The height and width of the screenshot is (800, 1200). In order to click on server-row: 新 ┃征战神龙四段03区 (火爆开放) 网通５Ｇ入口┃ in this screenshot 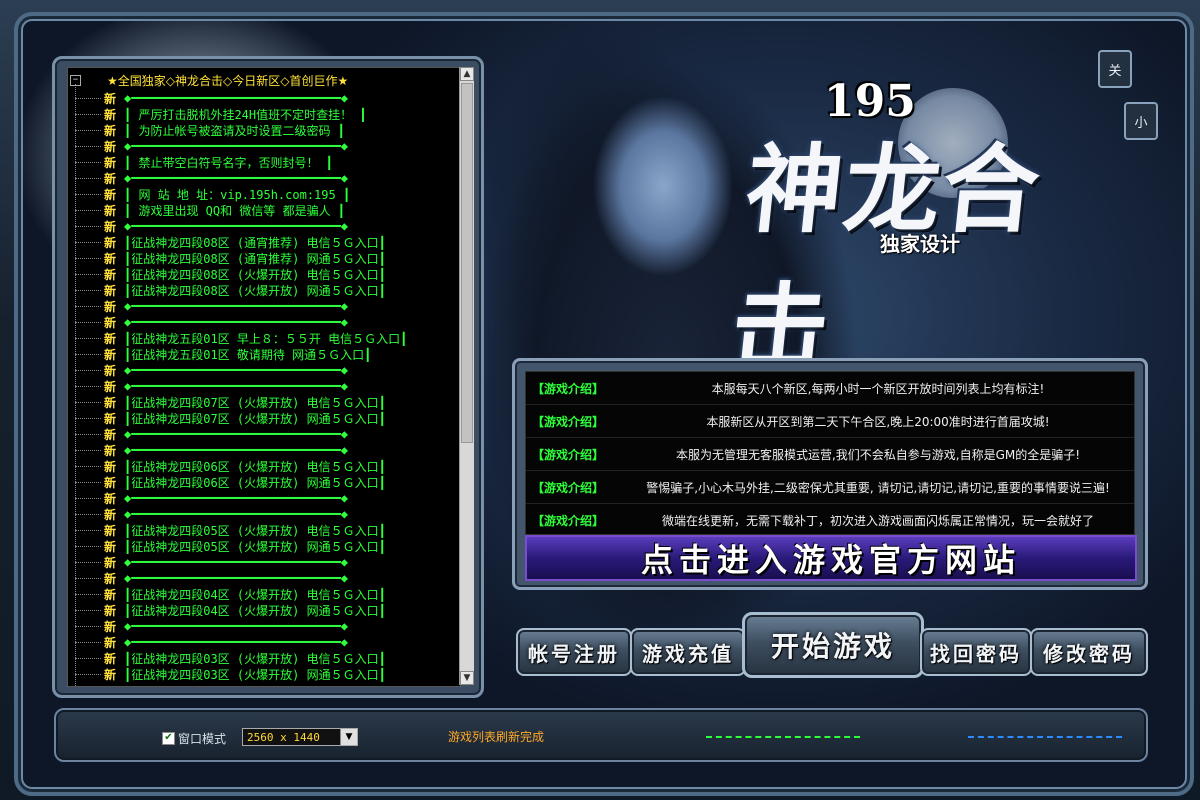, I will do `click(264, 674)`.